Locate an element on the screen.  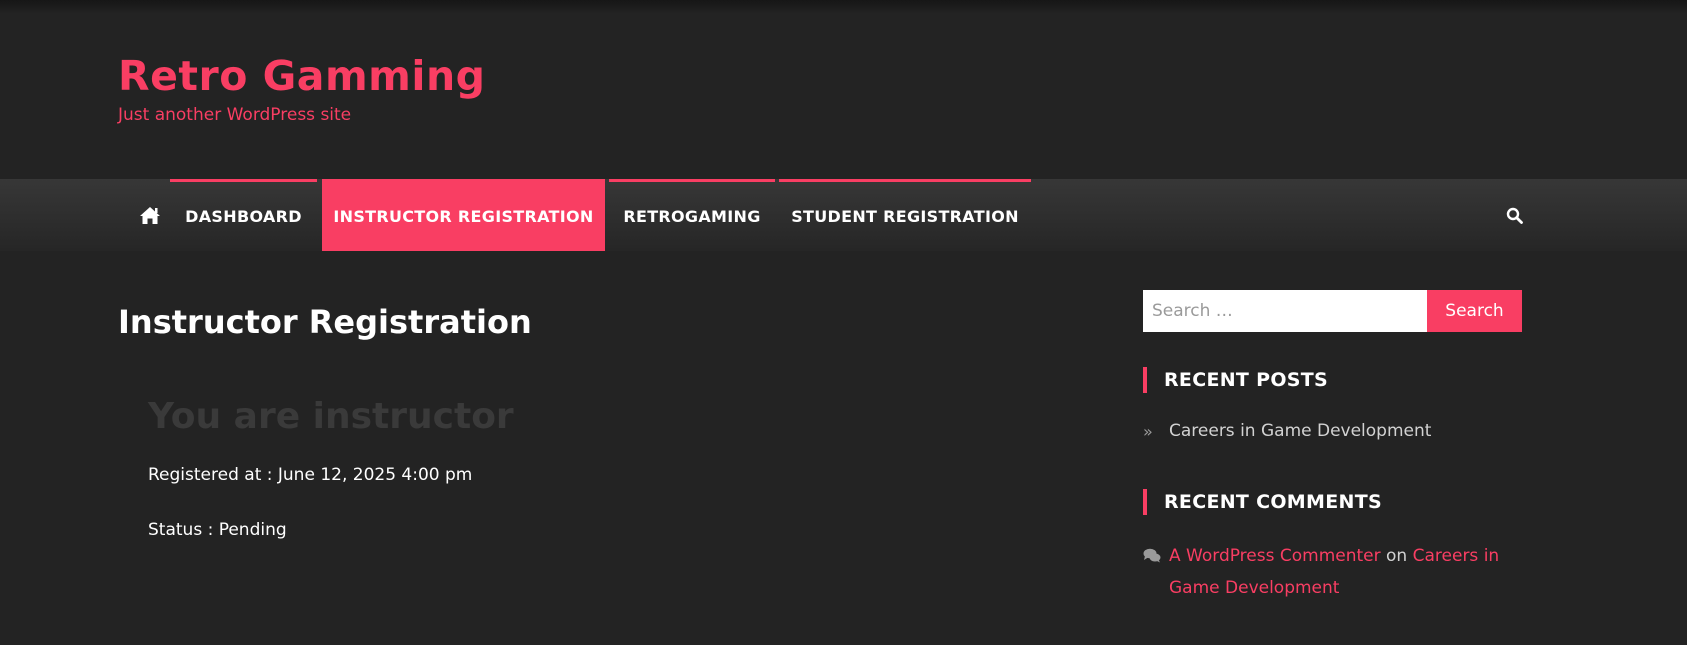
site-title: Retro Gamming is located at coordinates (302, 76).